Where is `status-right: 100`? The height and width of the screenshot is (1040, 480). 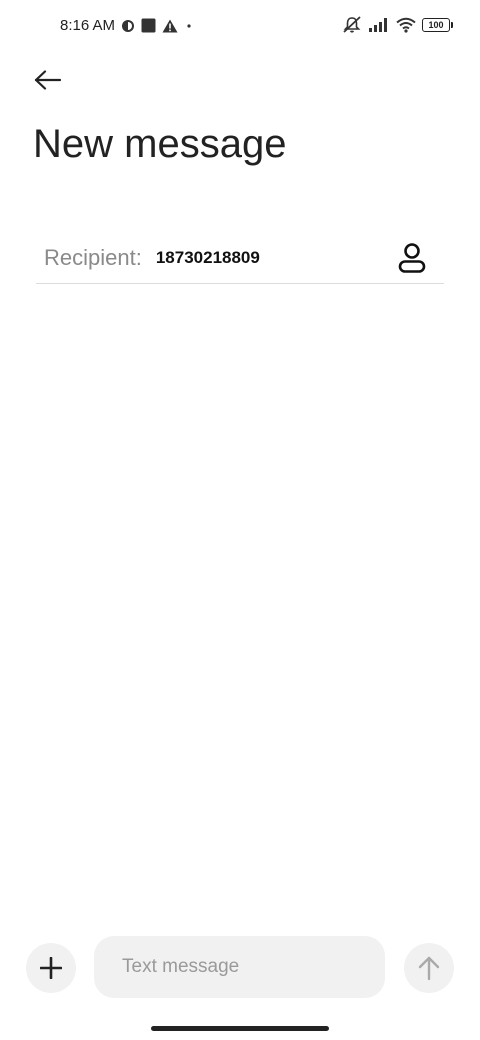 status-right: 100 is located at coordinates (397, 25).